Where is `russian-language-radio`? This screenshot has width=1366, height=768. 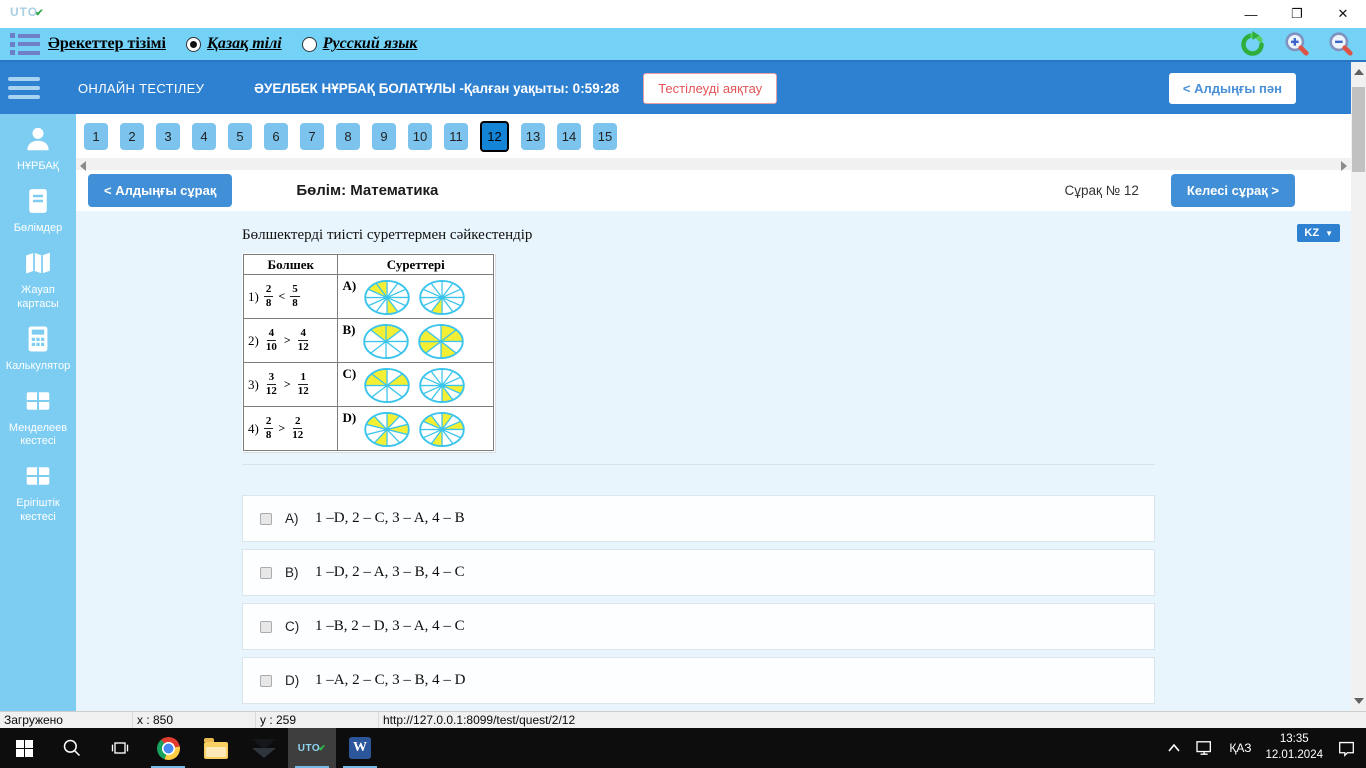 russian-language-radio is located at coordinates (309, 44).